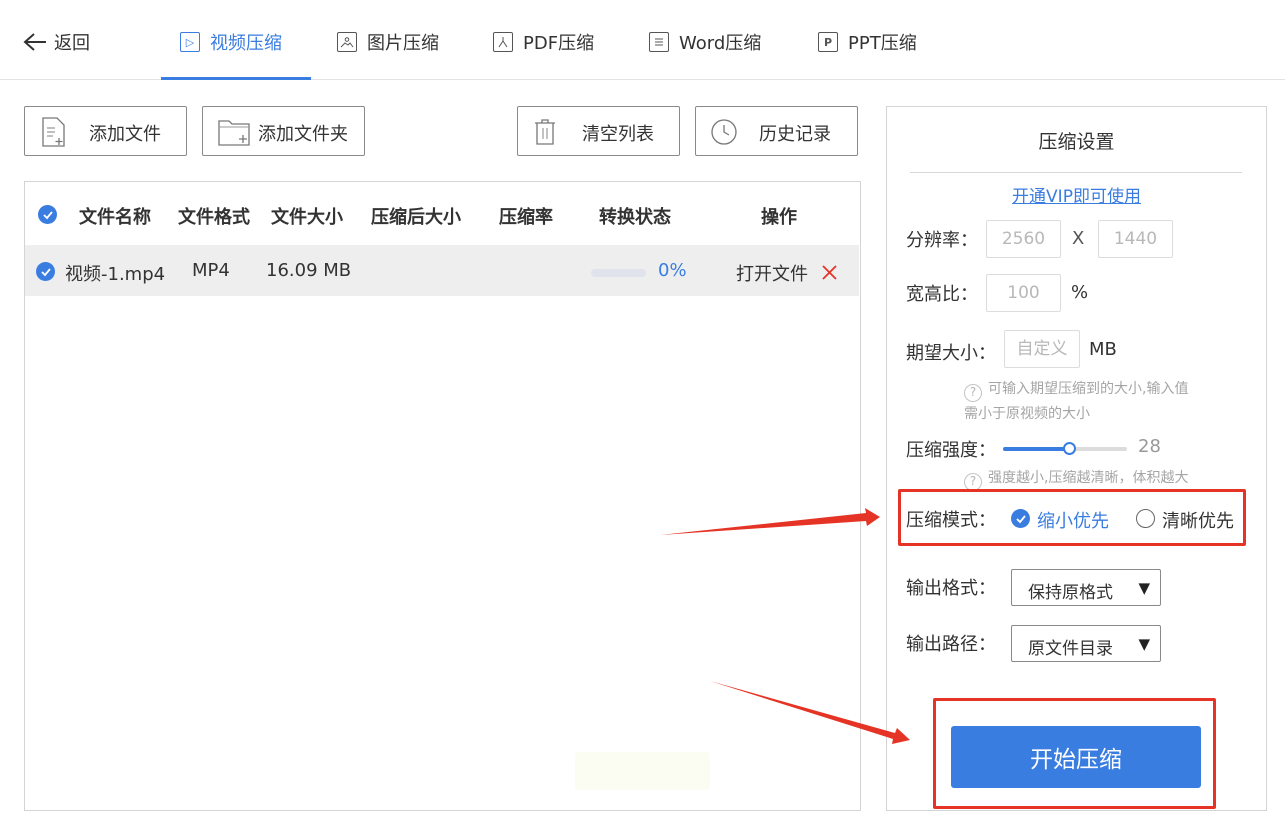 Image resolution: width=1285 pixels, height=826 pixels. Describe the element at coordinates (1069, 448) in the screenshot. I see `strength-slider-handle` at that location.